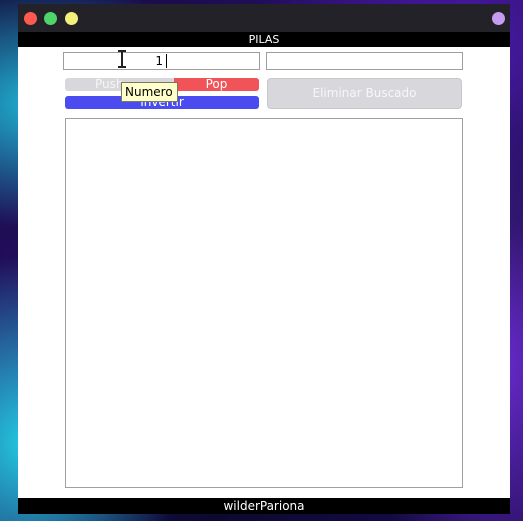 Image resolution: width=523 pixels, height=521 pixels. I want to click on minimize-icon, so click(71, 18).